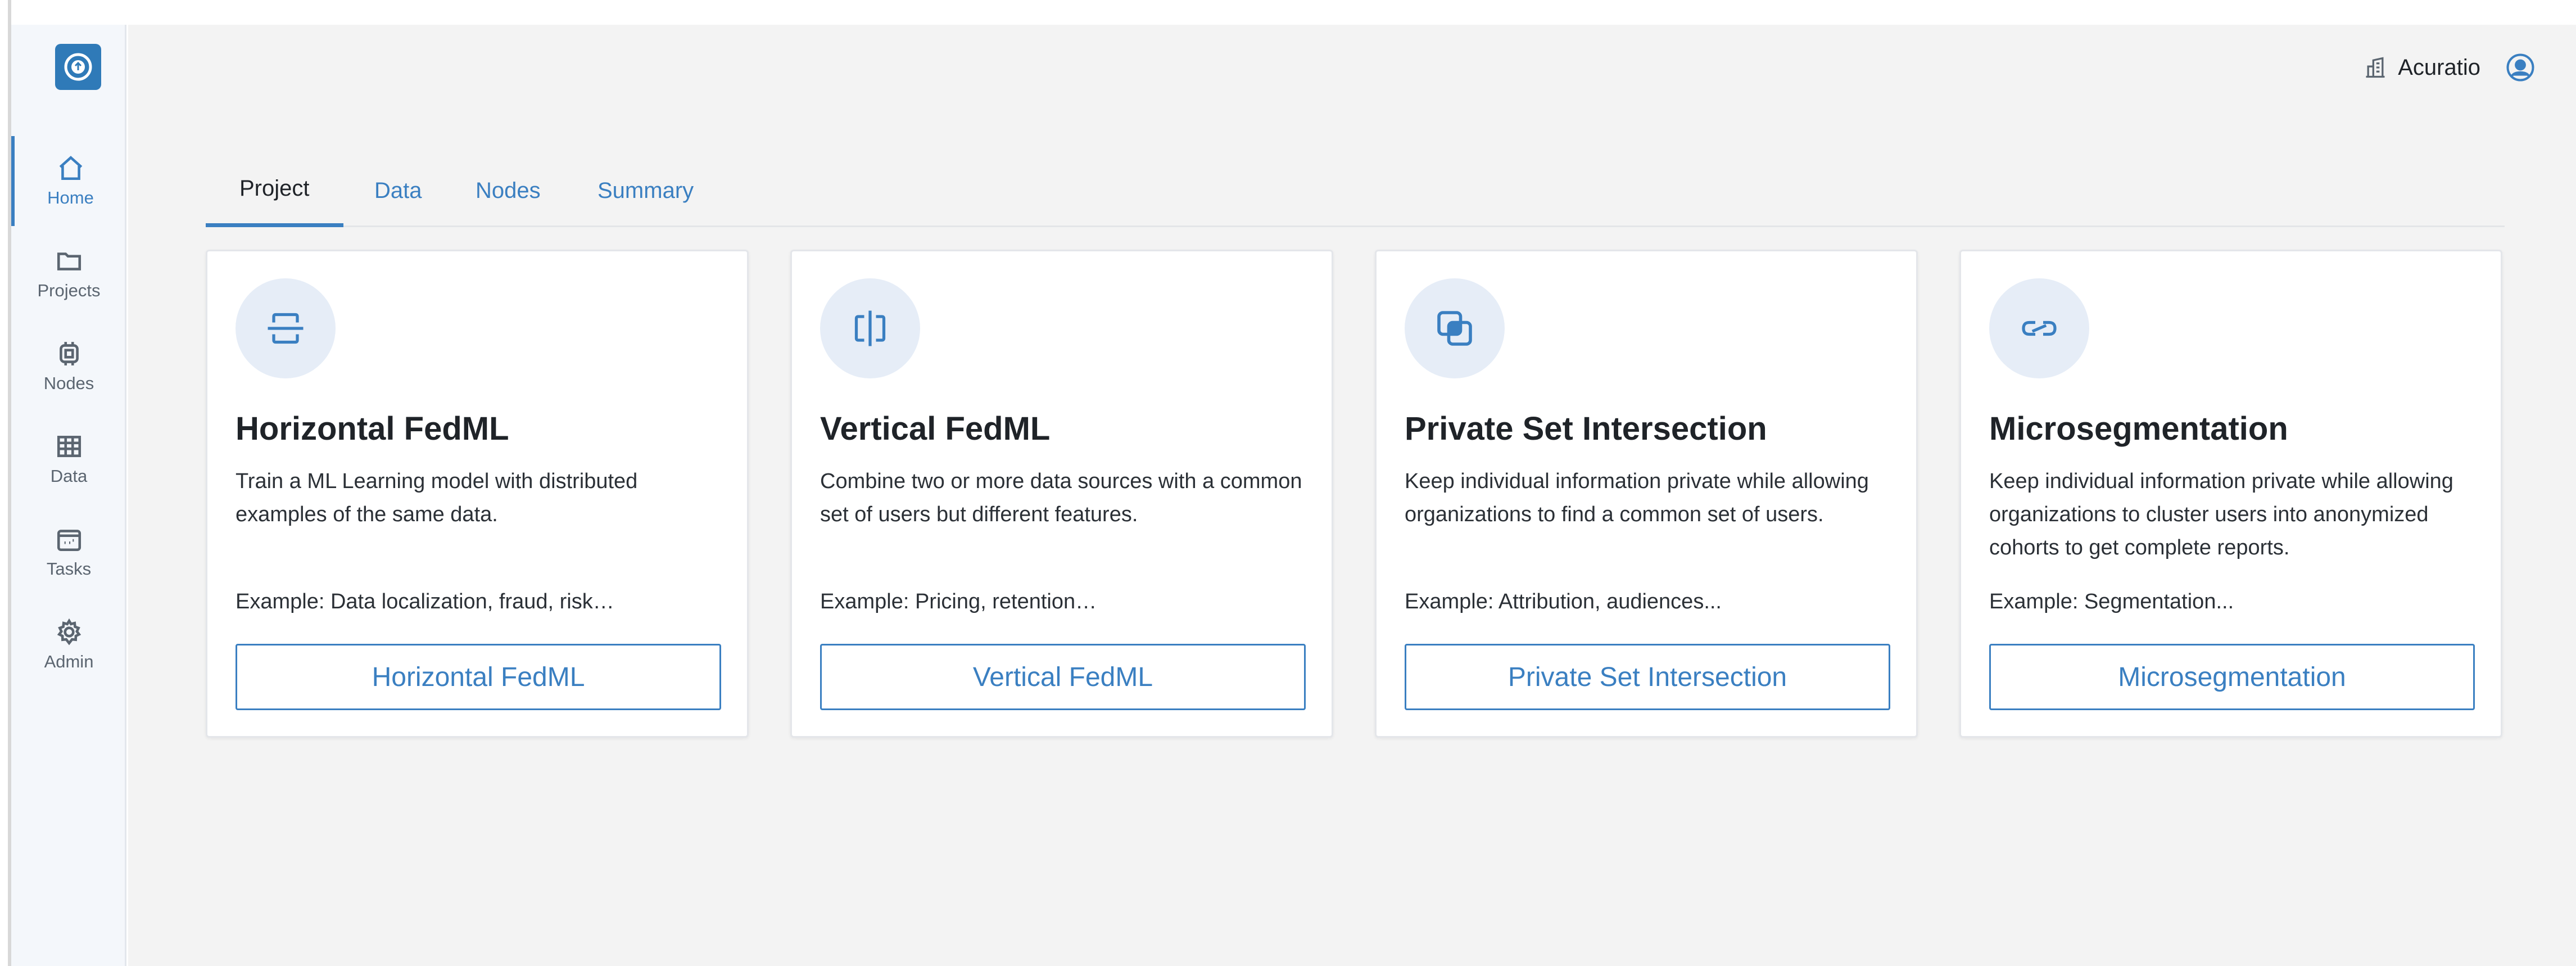 This screenshot has height=966, width=2576. I want to click on gear-icon, so click(69, 631).